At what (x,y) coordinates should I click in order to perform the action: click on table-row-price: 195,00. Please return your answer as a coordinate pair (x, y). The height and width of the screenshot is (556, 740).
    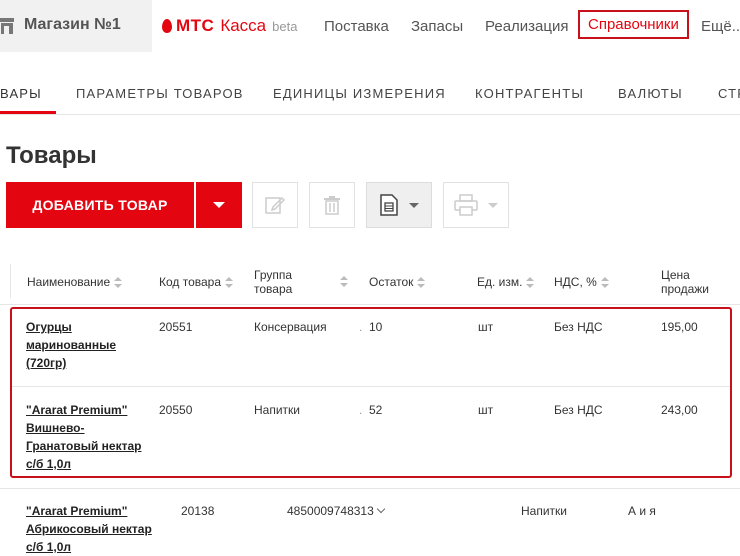
    Looking at the image, I should click on (679, 327).